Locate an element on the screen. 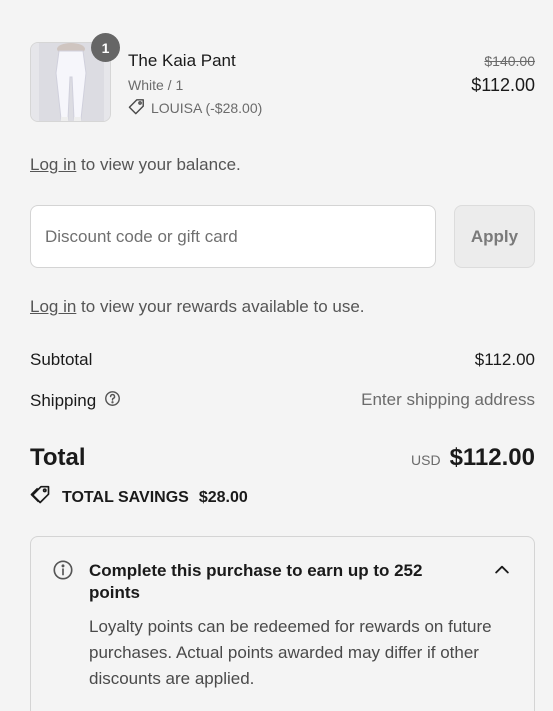 This screenshot has height=711, width=553. info-icon is located at coordinates (63, 572).